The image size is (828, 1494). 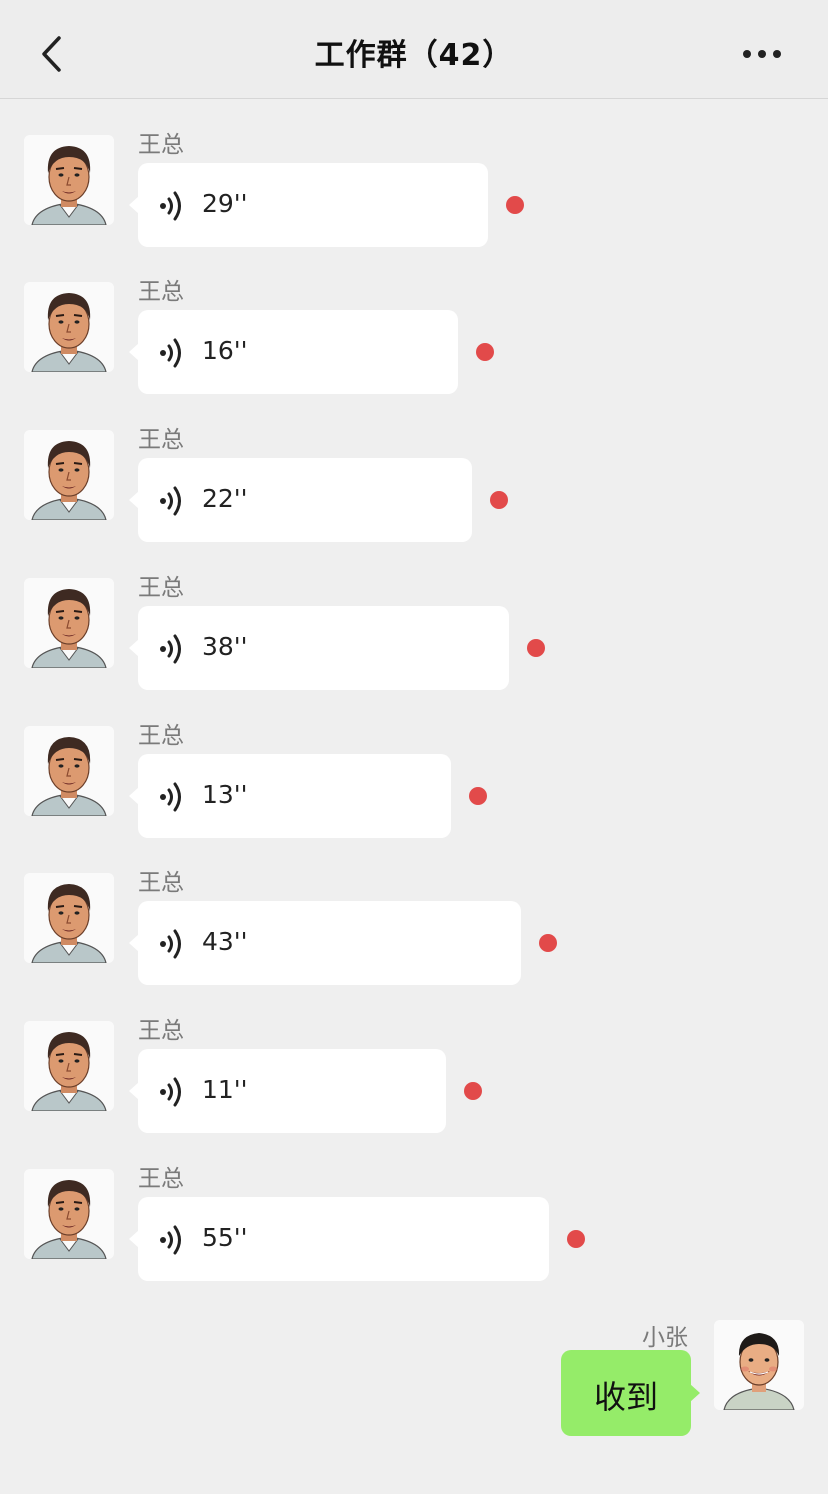 What do you see at coordinates (225, 203) in the screenshot?
I see `voice-duration: 29''` at bounding box center [225, 203].